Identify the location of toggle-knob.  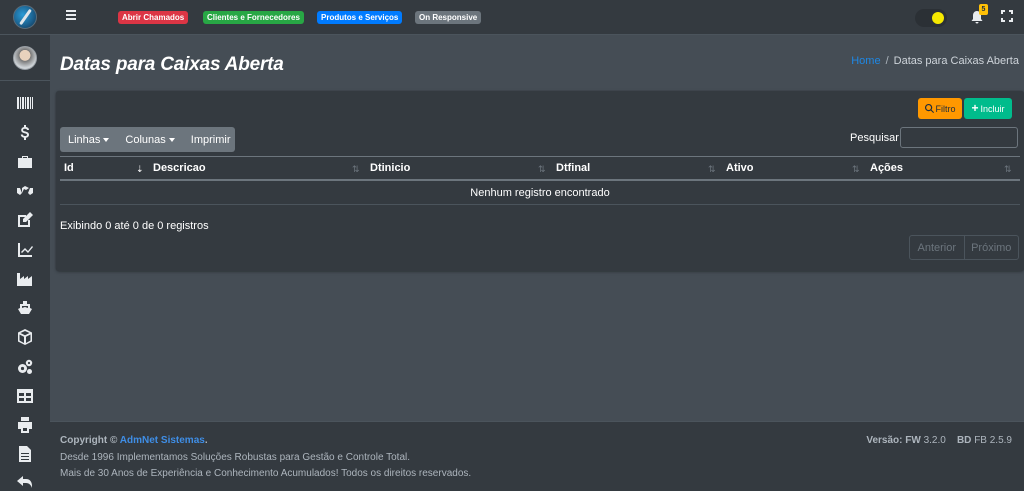
(938, 18).